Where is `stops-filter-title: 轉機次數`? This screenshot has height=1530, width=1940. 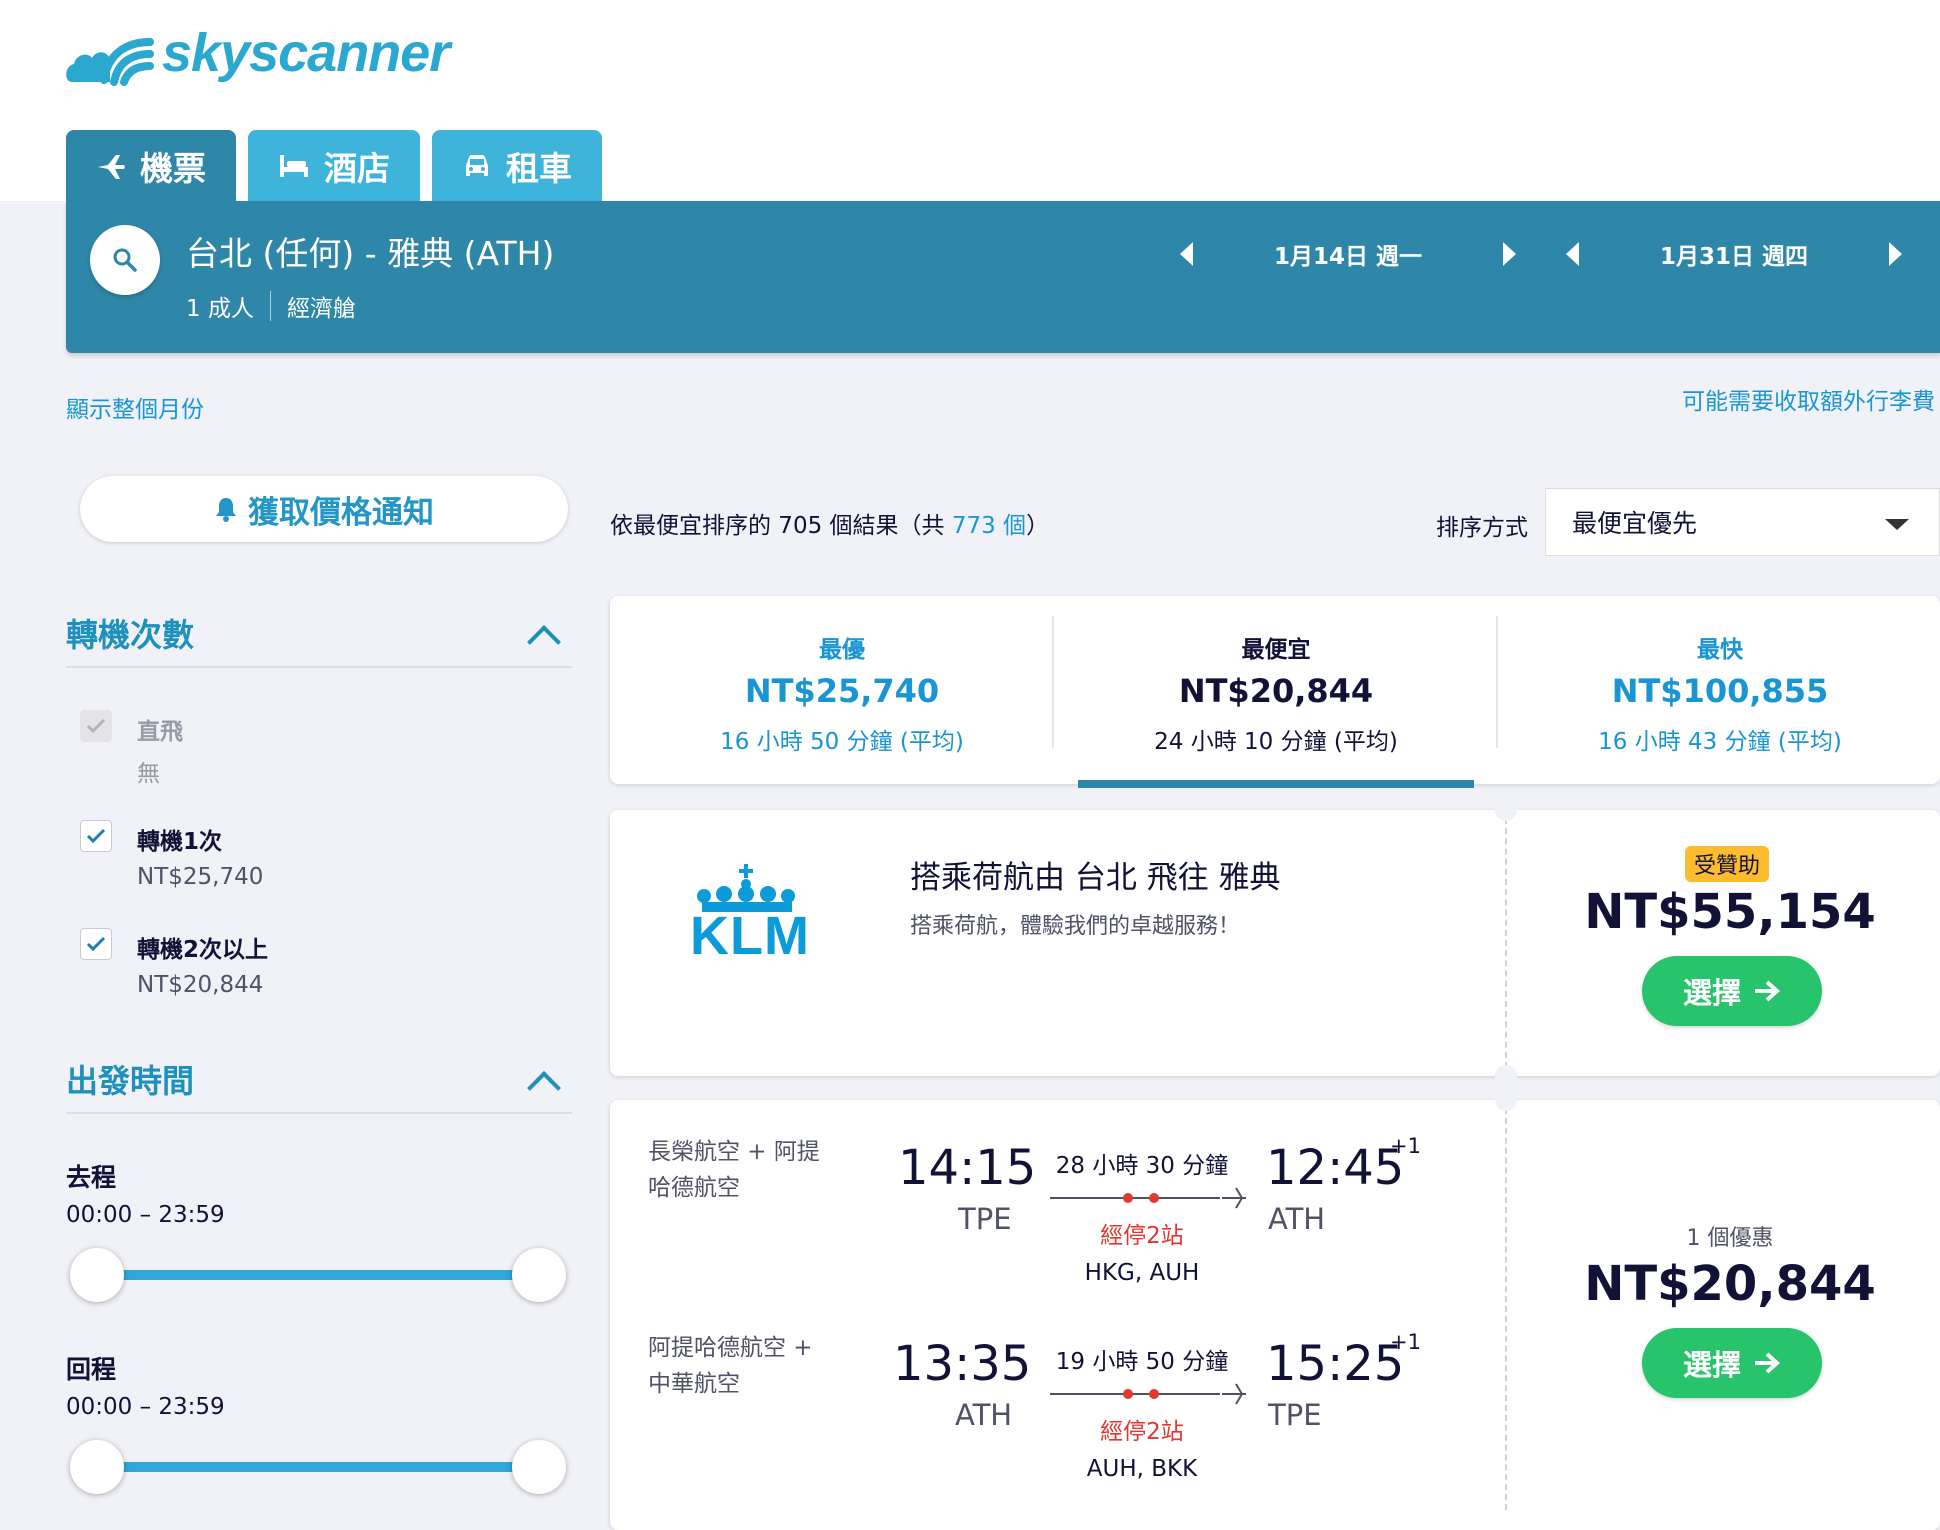 stops-filter-title: 轉機次數 is located at coordinates (130, 633).